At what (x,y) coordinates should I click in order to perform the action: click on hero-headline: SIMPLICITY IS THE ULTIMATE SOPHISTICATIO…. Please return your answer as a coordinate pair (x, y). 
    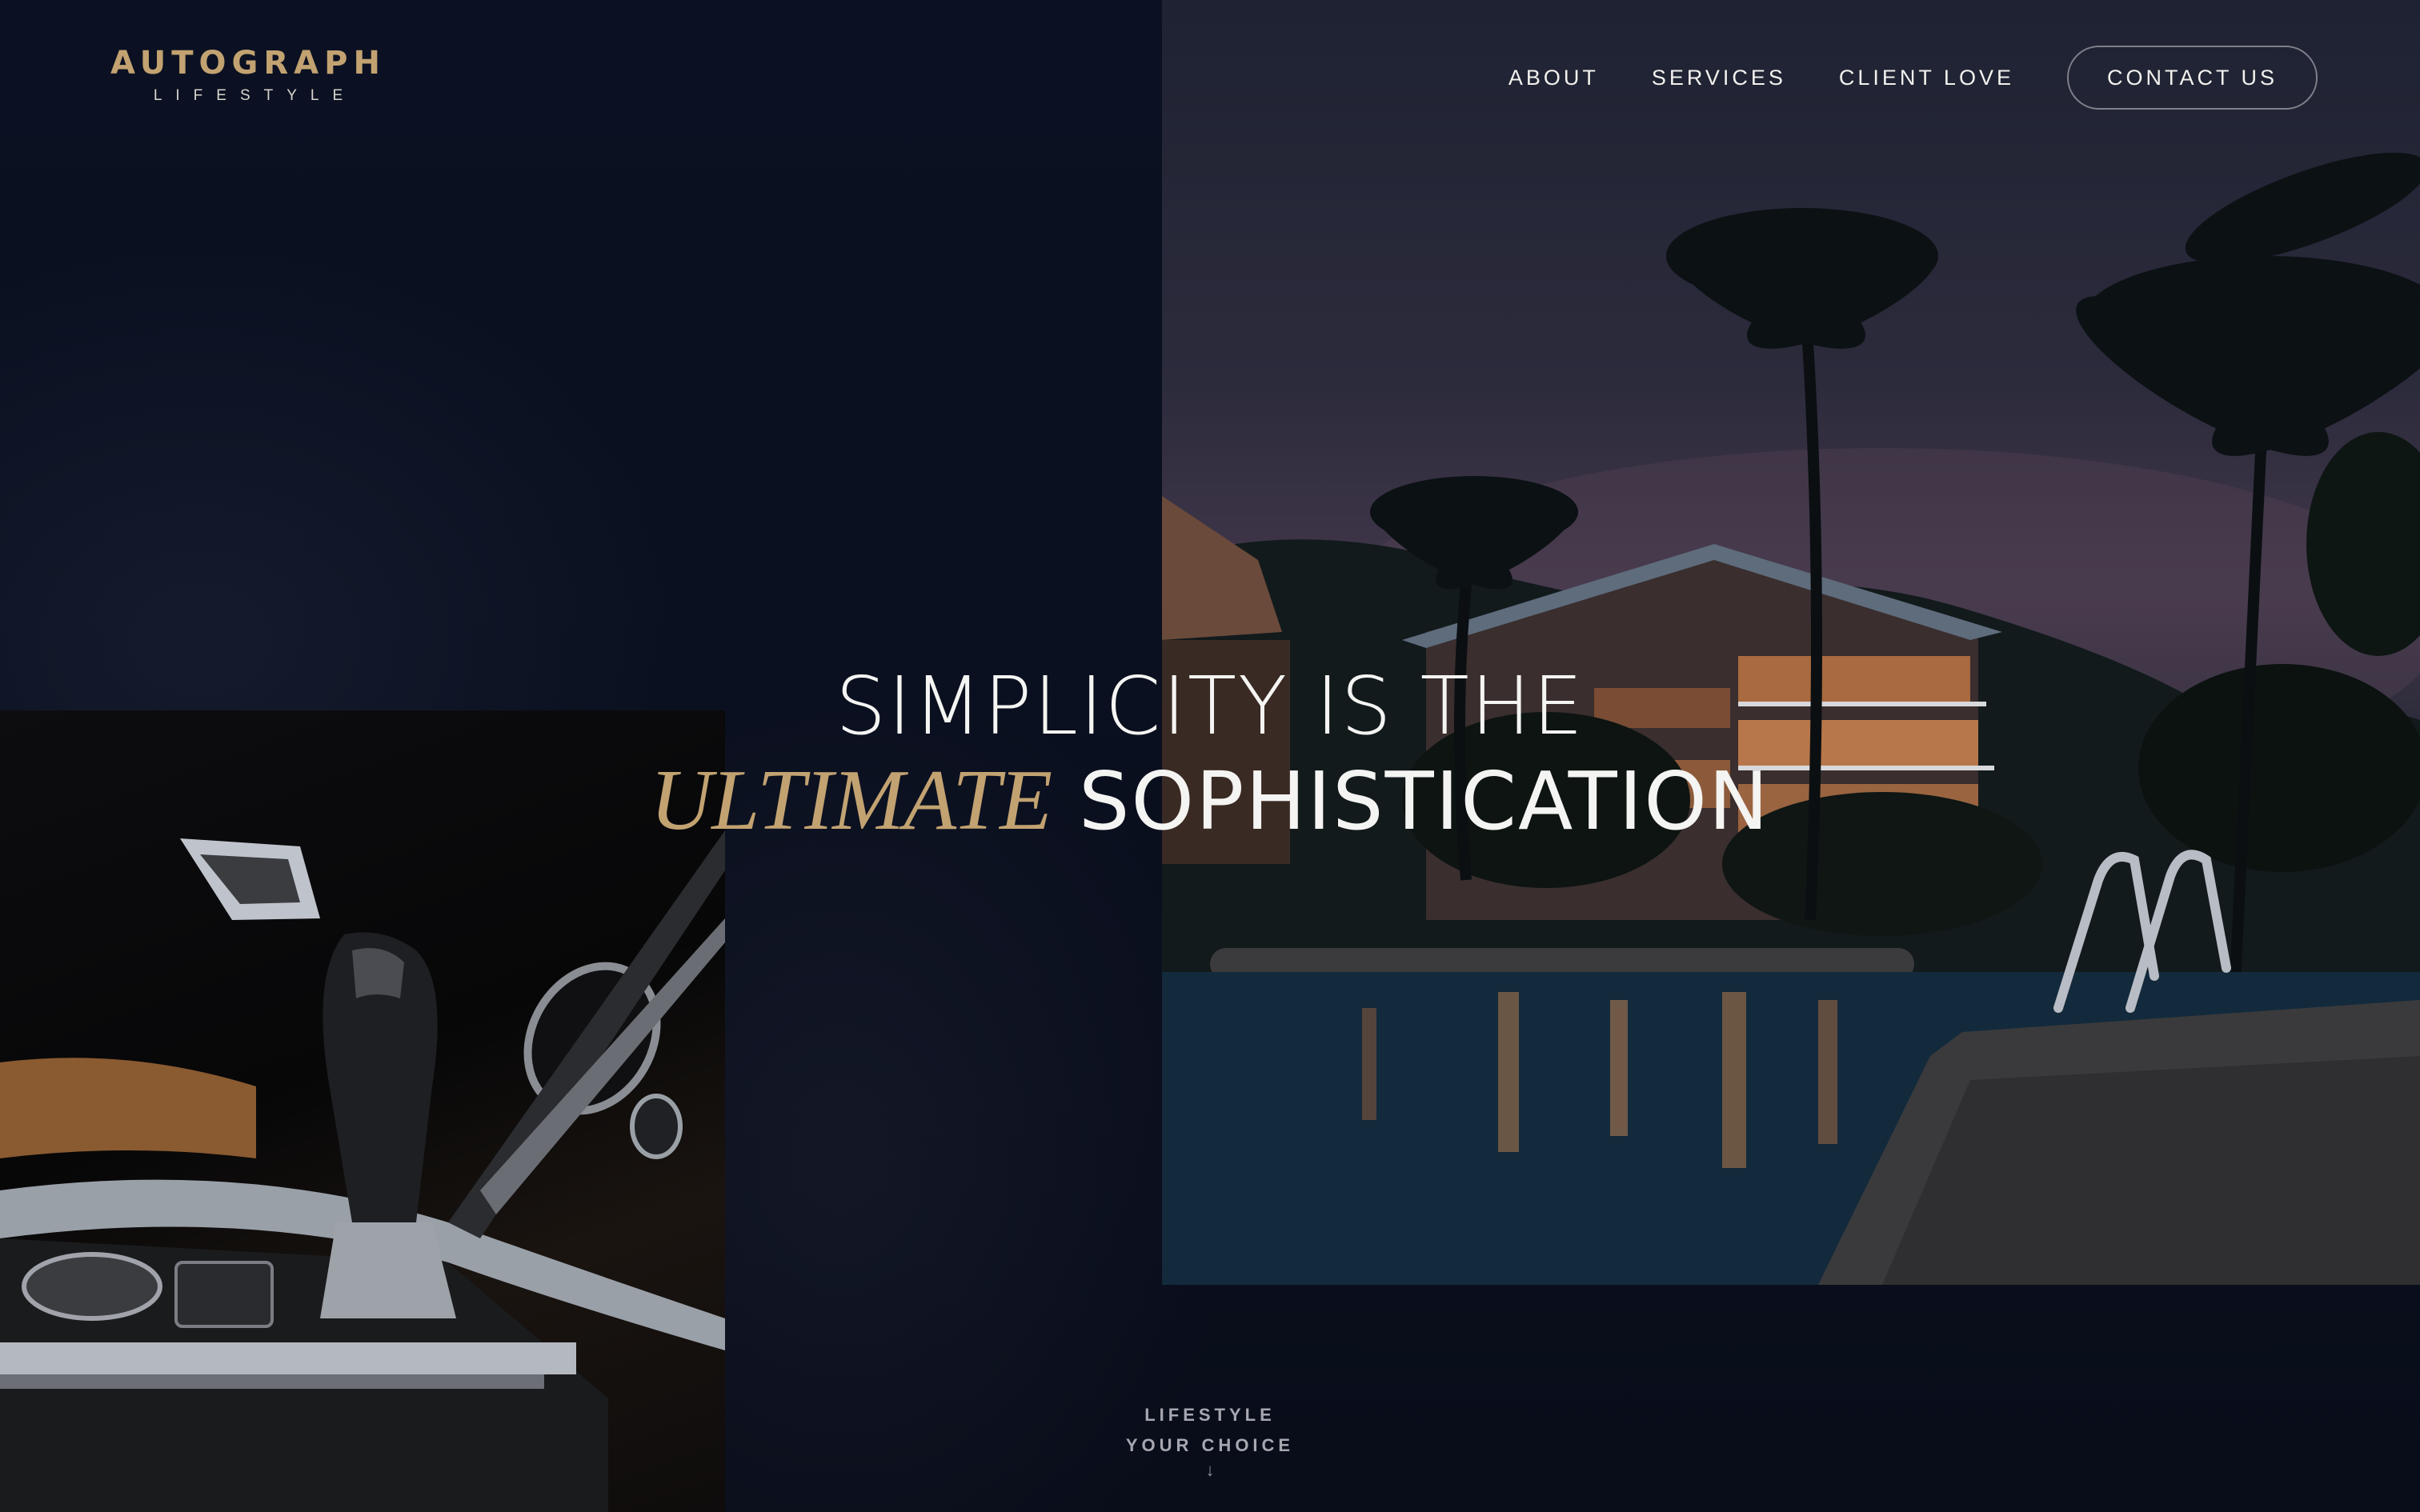
    Looking at the image, I should click on (1210, 754).